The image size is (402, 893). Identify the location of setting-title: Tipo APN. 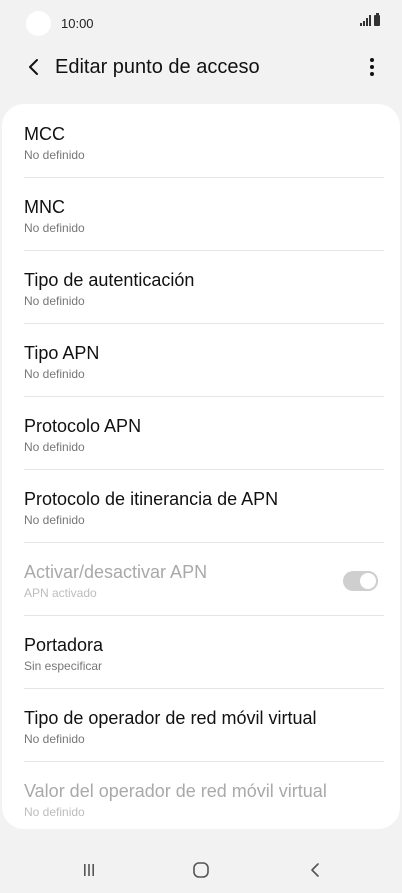
(62, 353).